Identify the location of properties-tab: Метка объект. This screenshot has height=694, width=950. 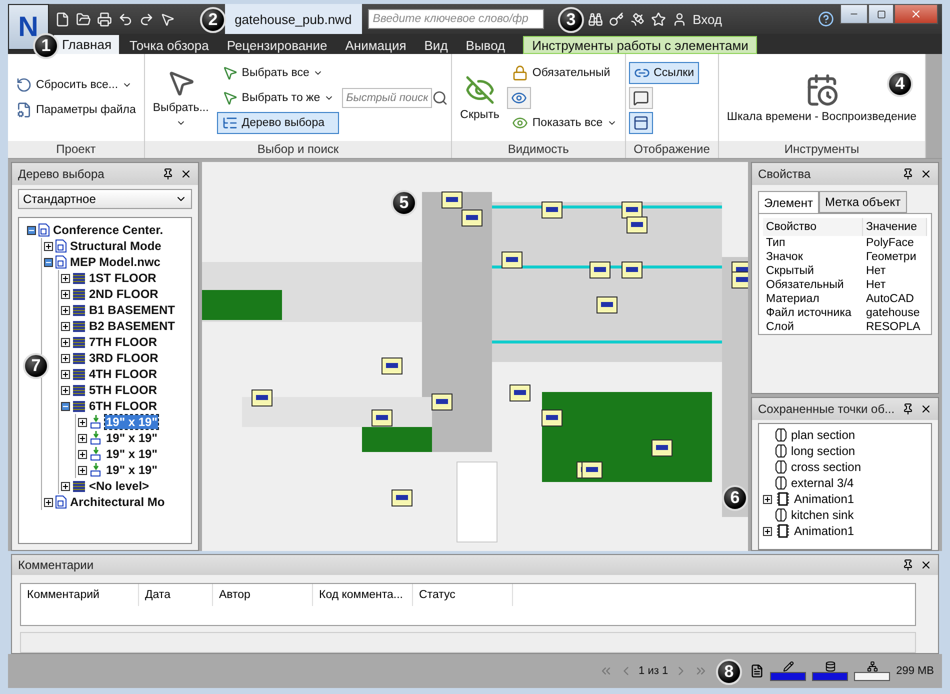
(862, 202).